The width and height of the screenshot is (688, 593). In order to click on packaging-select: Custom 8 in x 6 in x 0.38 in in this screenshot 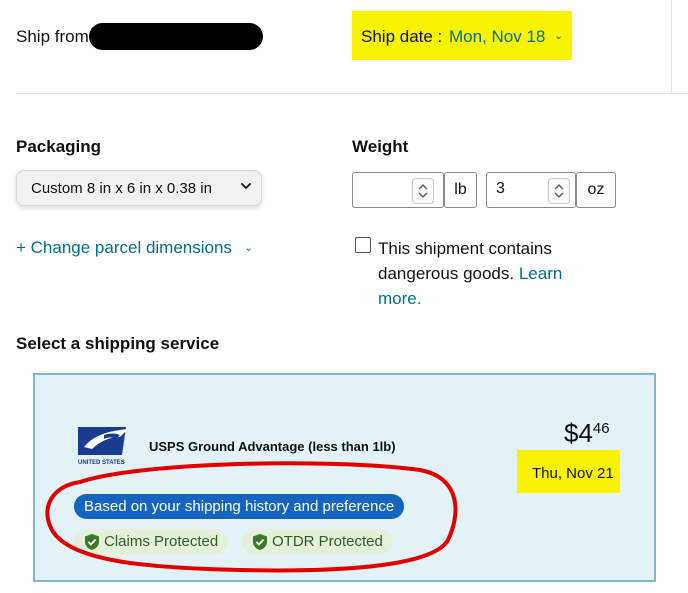, I will do `click(139, 188)`.